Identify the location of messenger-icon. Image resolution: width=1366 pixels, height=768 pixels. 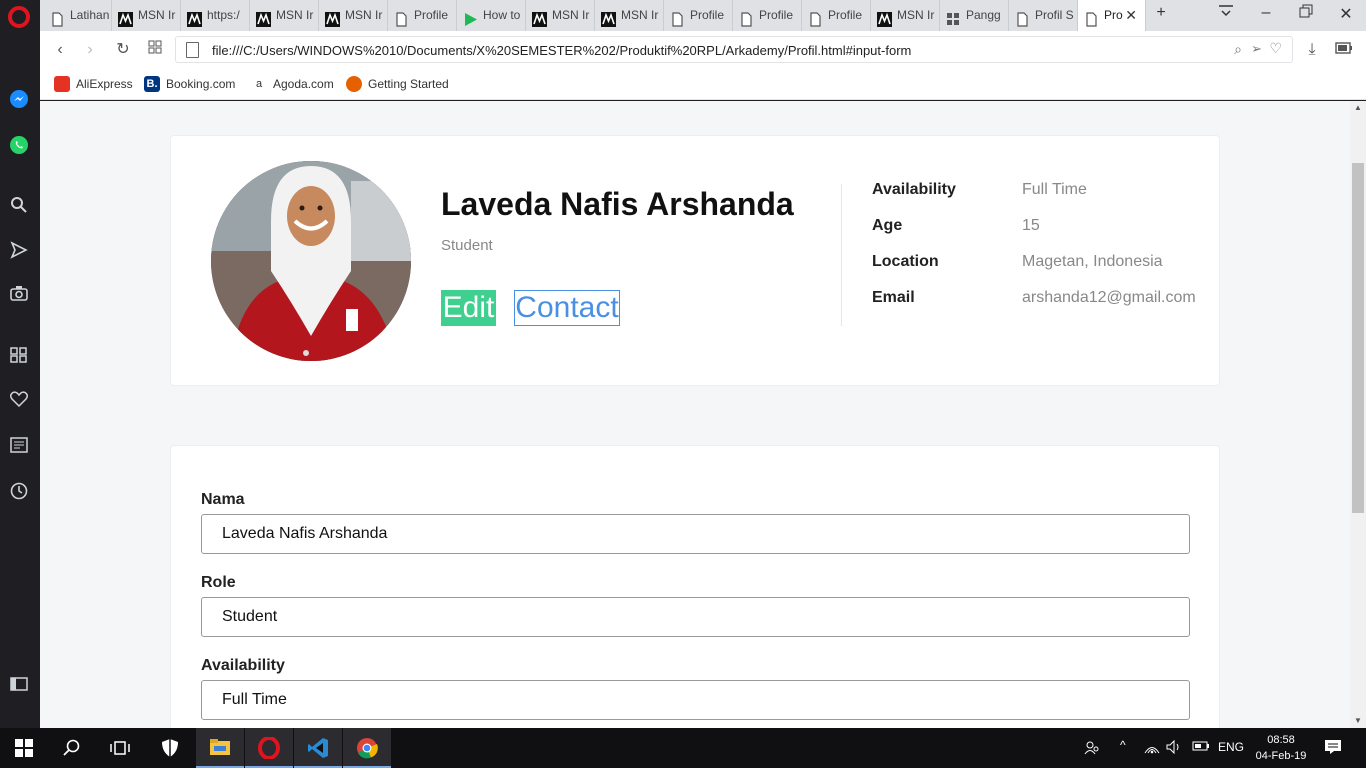
(19, 99).